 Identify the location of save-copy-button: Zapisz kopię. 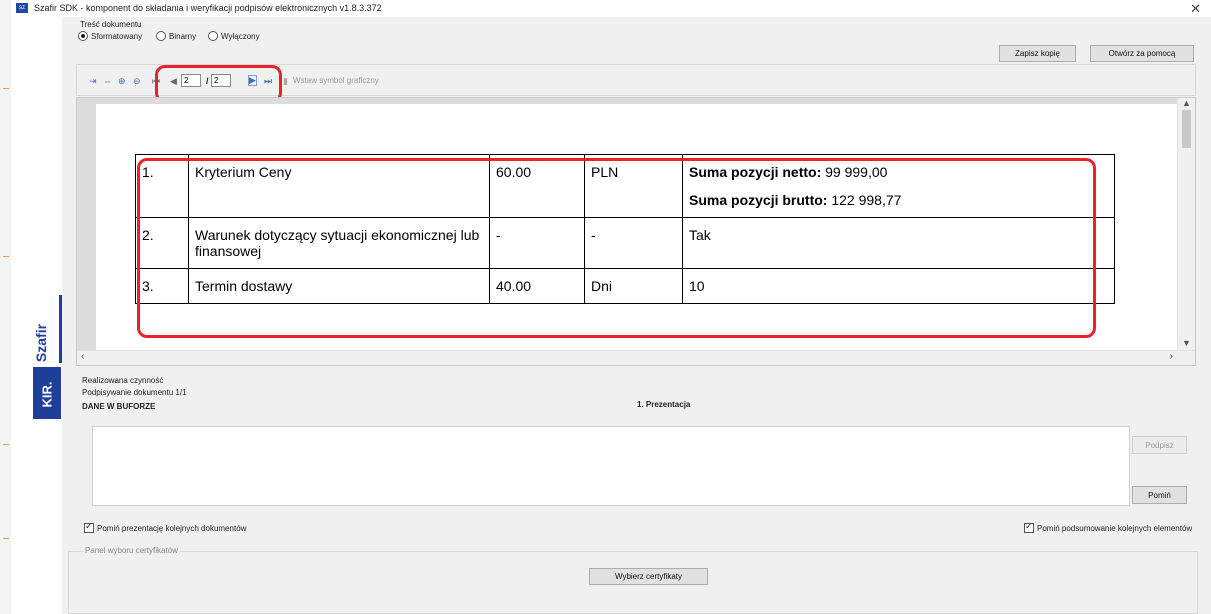
(1037, 53).